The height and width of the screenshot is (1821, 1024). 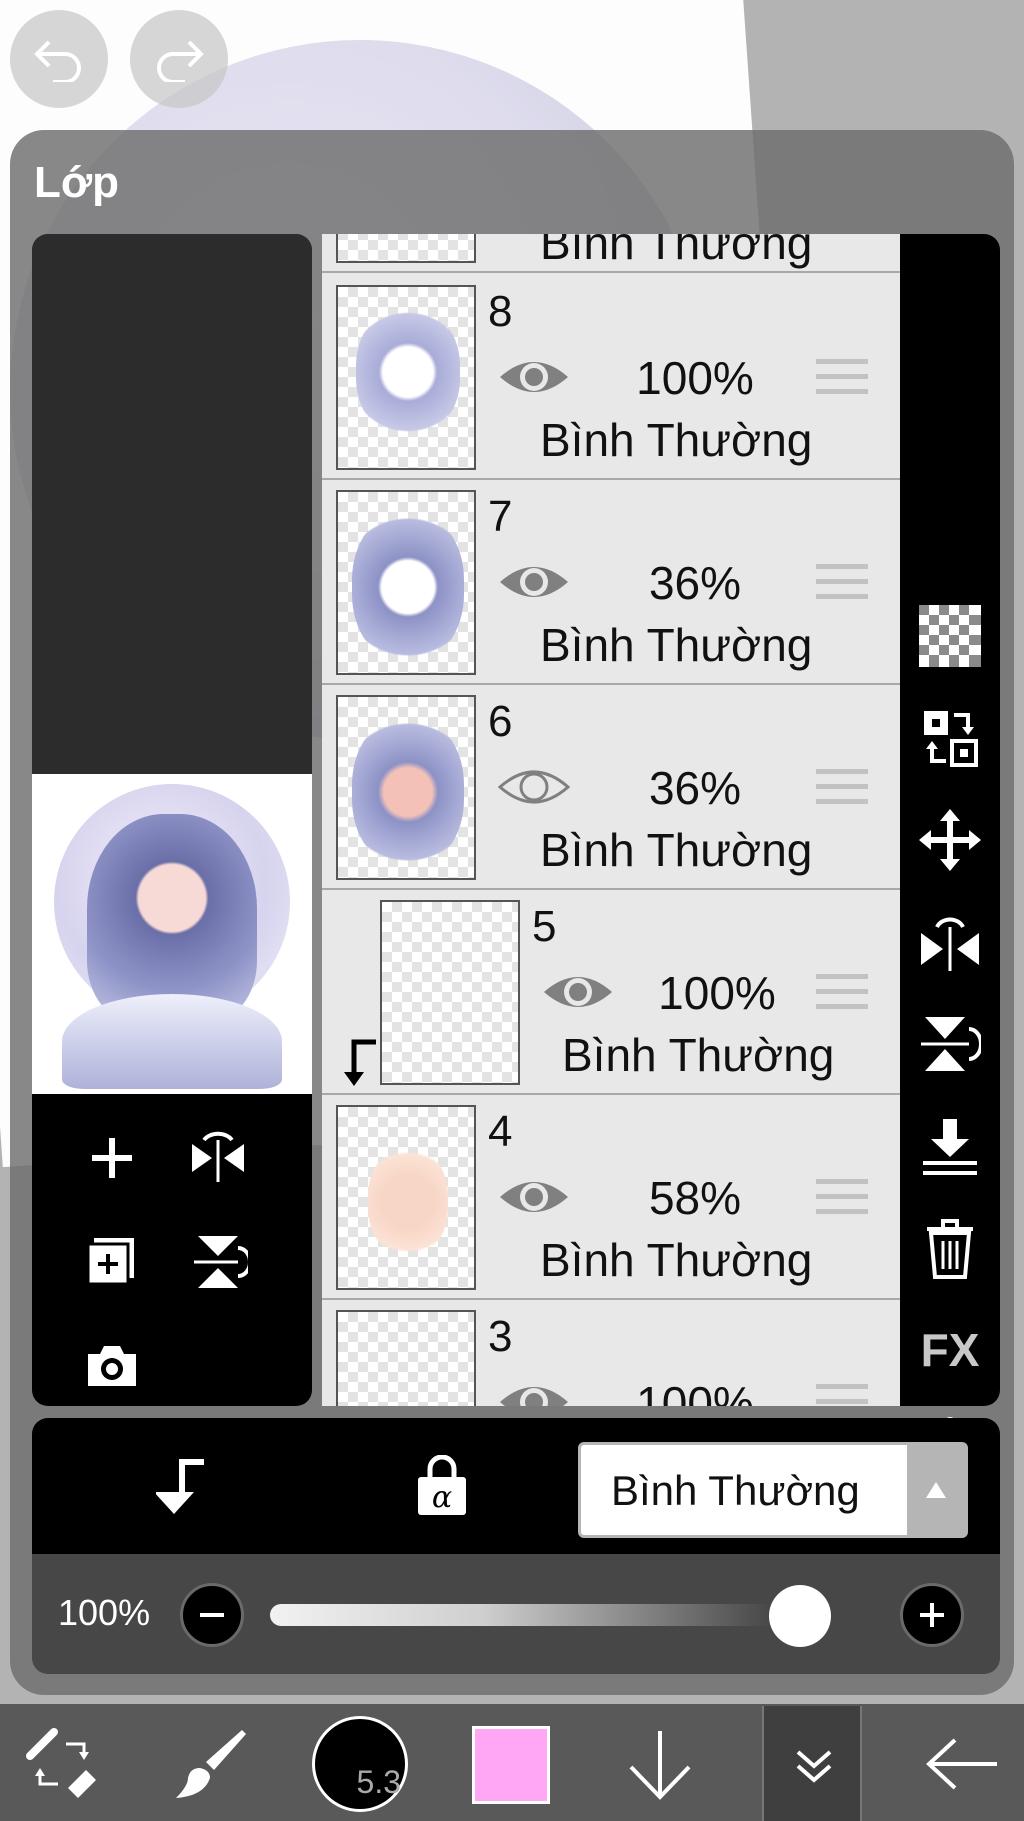 I want to click on flip-vertical-button, so click(x=950, y=1044).